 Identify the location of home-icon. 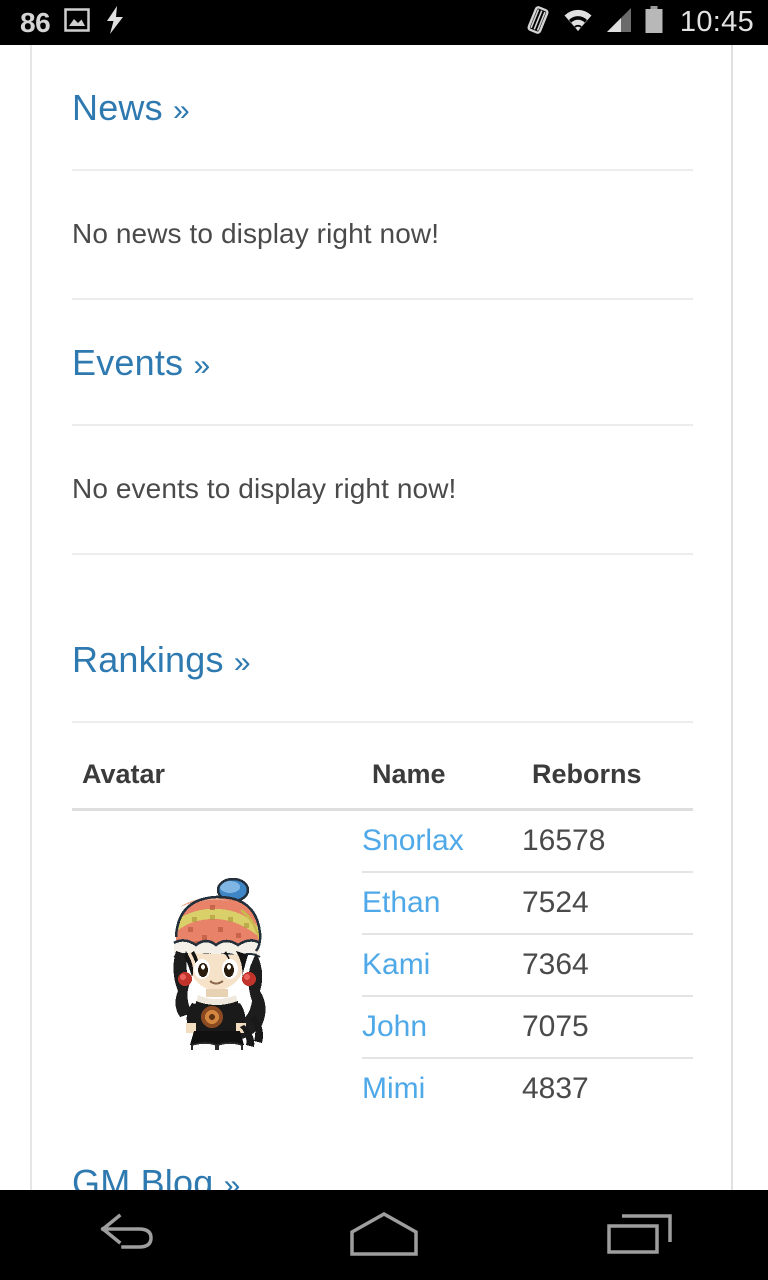
(384, 1235).